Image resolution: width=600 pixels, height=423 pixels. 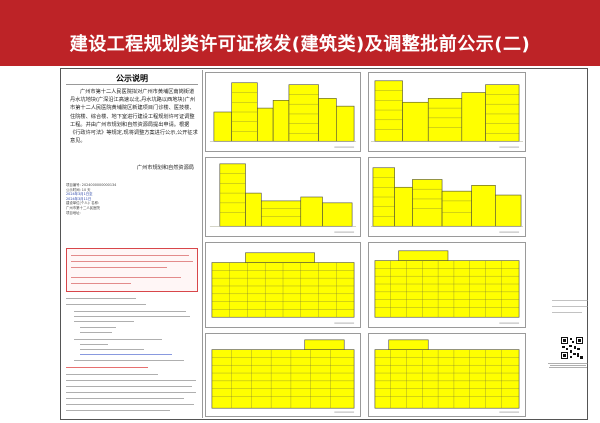 I want to click on banner-title: 建设工程规划类许可证核发(建筑类)及调整批前公示(二), so click(x=300, y=44).